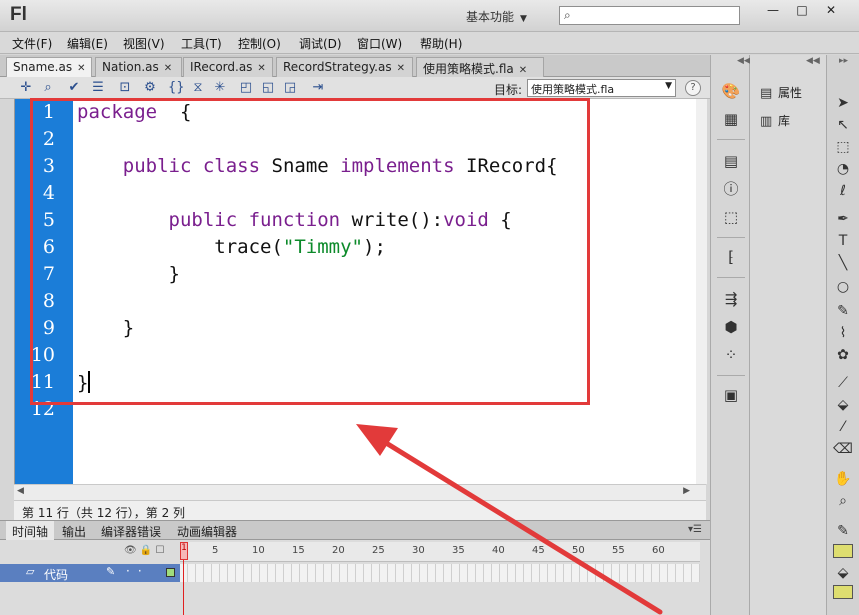  What do you see at coordinates (418, 550) in the screenshot?
I see `frame-number: 30` at bounding box center [418, 550].